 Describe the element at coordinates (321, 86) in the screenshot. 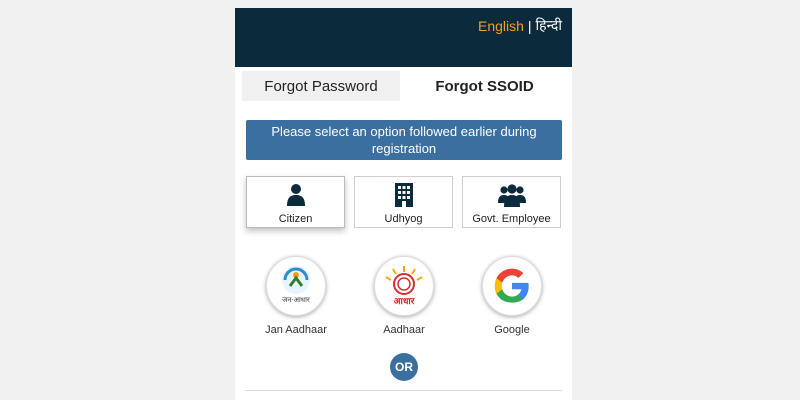

I see `tab-forgot-password: Forgot Password` at that location.